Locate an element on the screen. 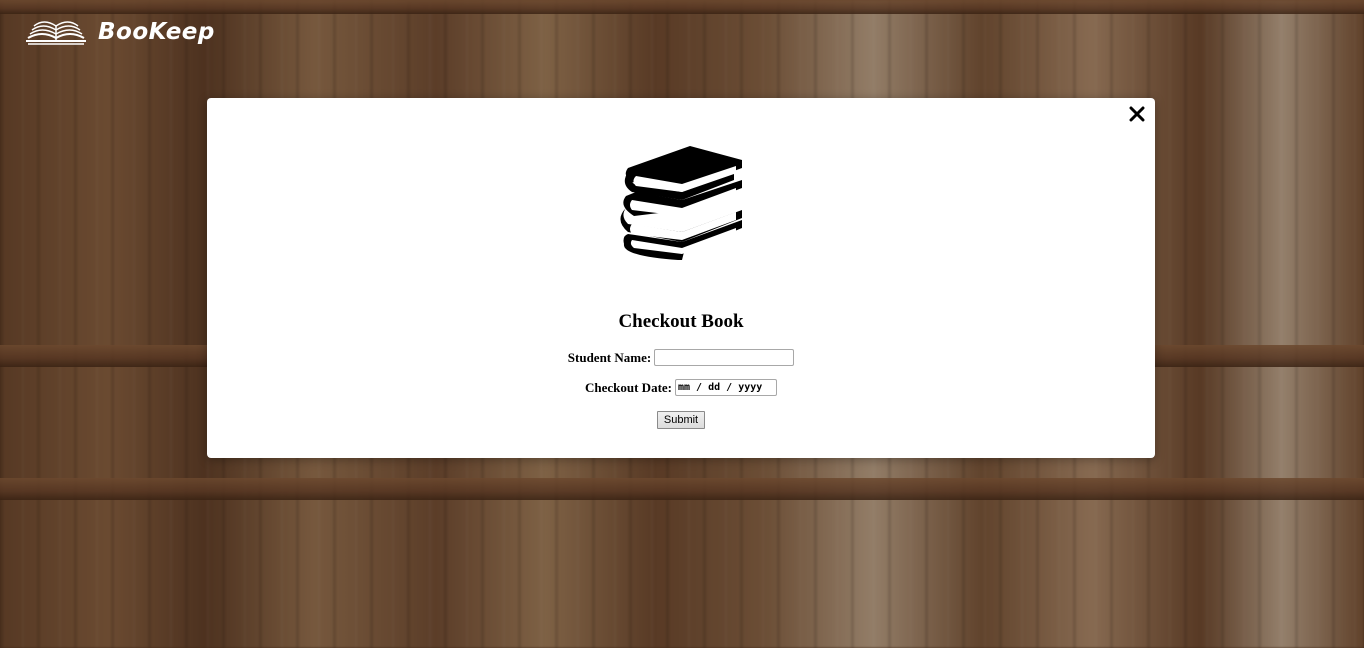 The width and height of the screenshot is (1364, 648). checkout-date-row: Checkout Date: mm / dd / yyyy is located at coordinates (681, 387).